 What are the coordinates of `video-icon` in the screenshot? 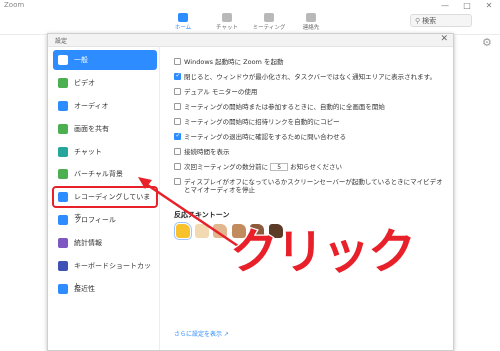 It's located at (63, 82).